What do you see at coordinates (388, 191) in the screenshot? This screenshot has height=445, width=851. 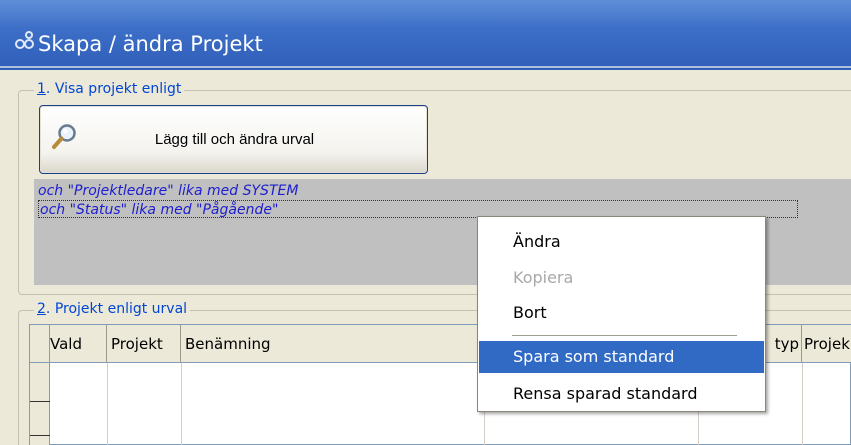 I see `filter-criterion: och "Projektledare" lika med SYSTEM` at bounding box center [388, 191].